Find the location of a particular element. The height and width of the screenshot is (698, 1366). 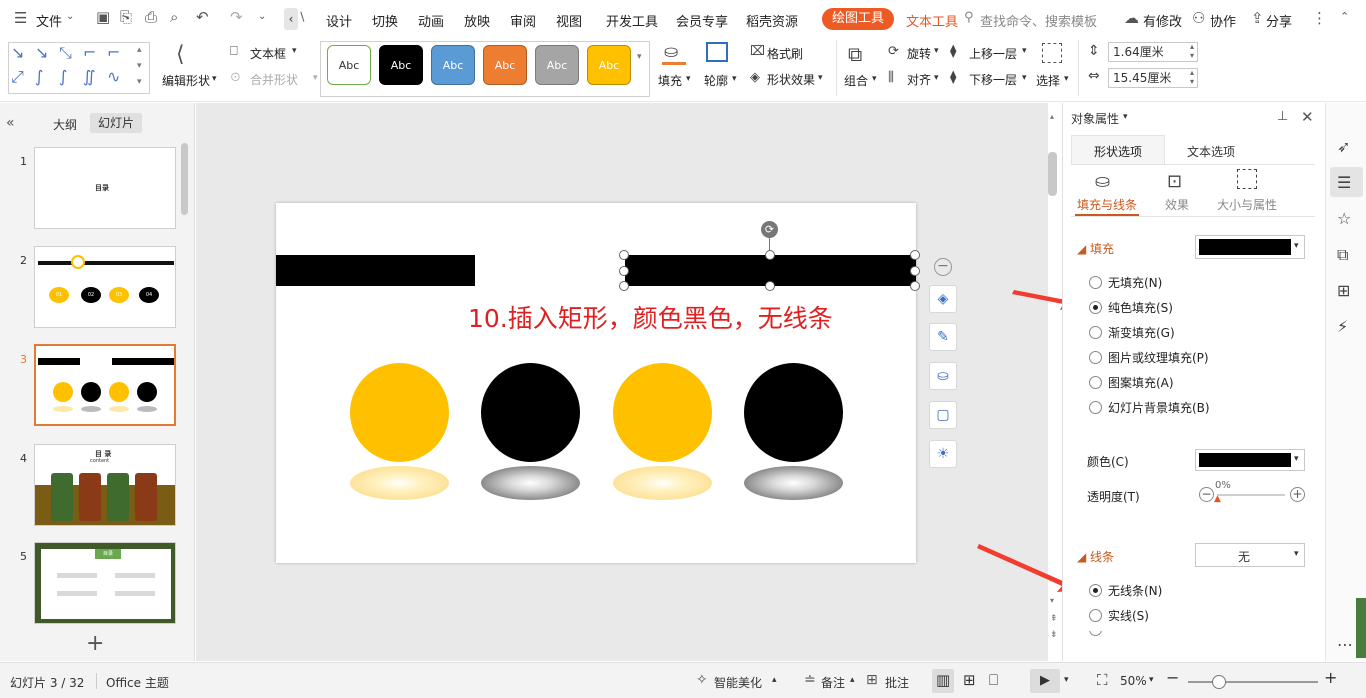

bring-forward-icon: ⧫ is located at coordinates (953, 51).